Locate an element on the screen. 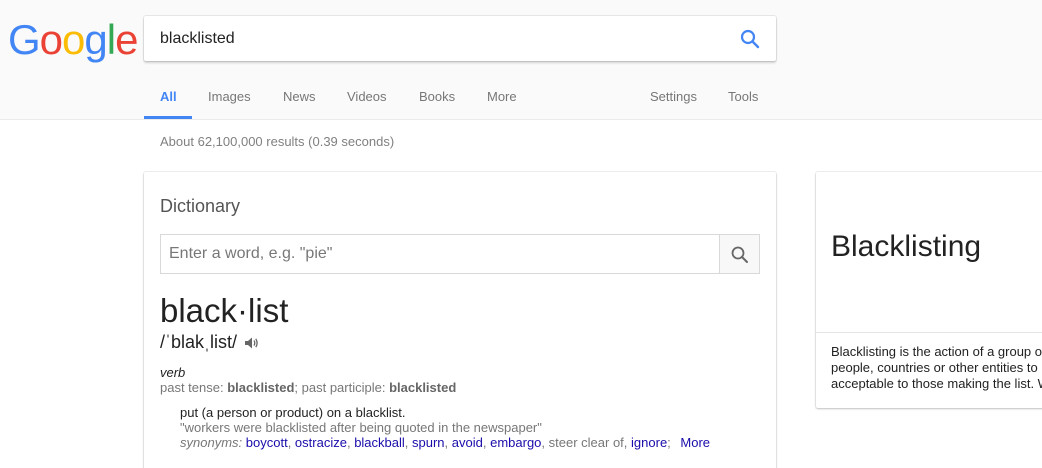  dictionary-title: Dictionary is located at coordinates (200, 206).